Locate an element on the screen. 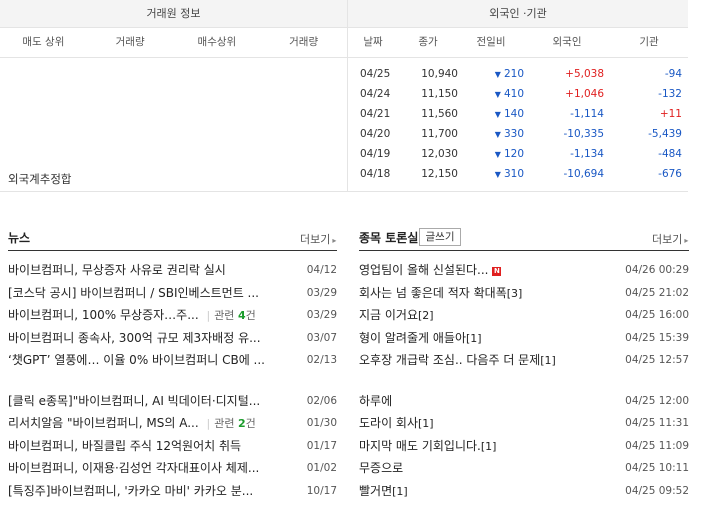 The image size is (707, 514). news-date: 01/02 is located at coordinates (321, 468).